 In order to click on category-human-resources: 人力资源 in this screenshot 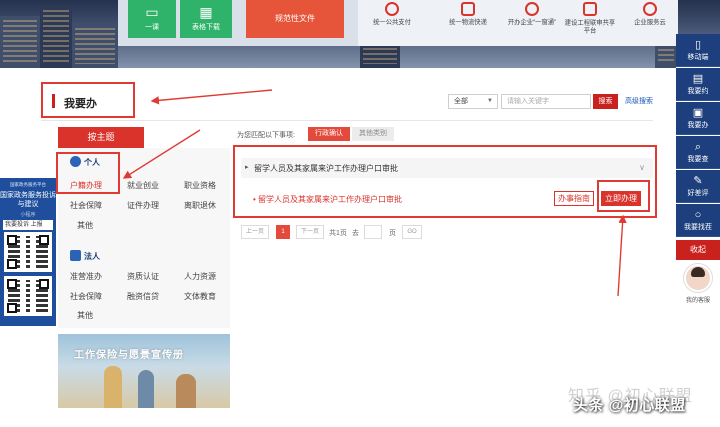, I will do `click(200, 276)`.